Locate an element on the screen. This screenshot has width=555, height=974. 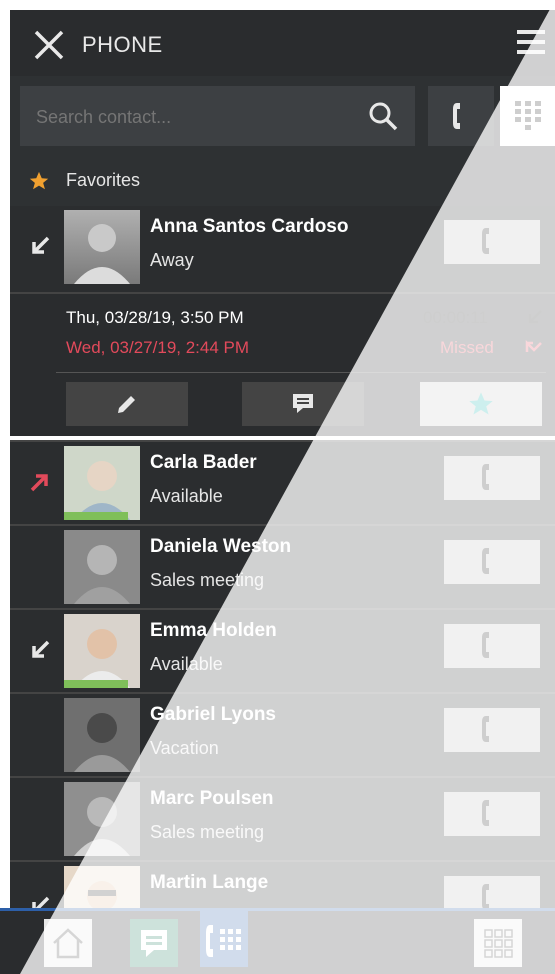
search-icon is located at coordinates (383, 116).